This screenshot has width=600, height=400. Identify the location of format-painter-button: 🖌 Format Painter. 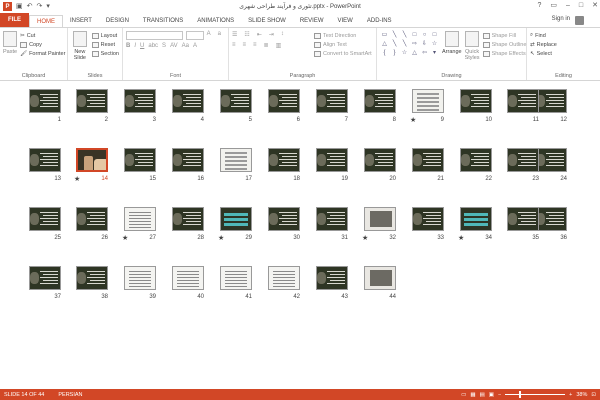
(42, 53).